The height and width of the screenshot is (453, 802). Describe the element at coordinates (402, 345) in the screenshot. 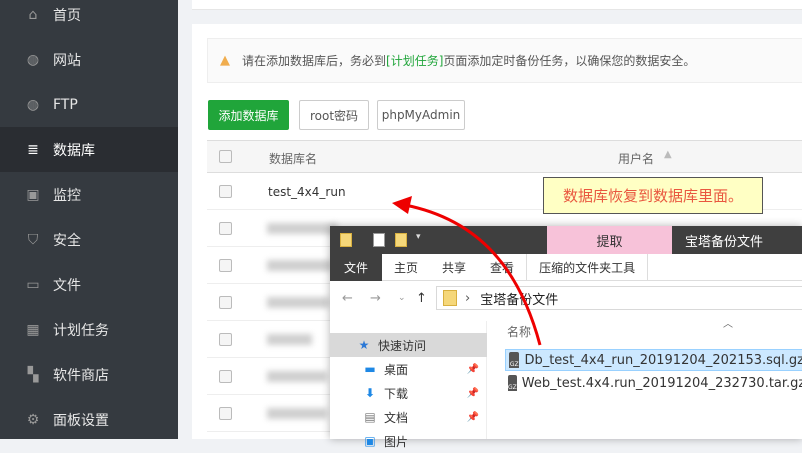

I see `nav-label: 快速访问` at that location.